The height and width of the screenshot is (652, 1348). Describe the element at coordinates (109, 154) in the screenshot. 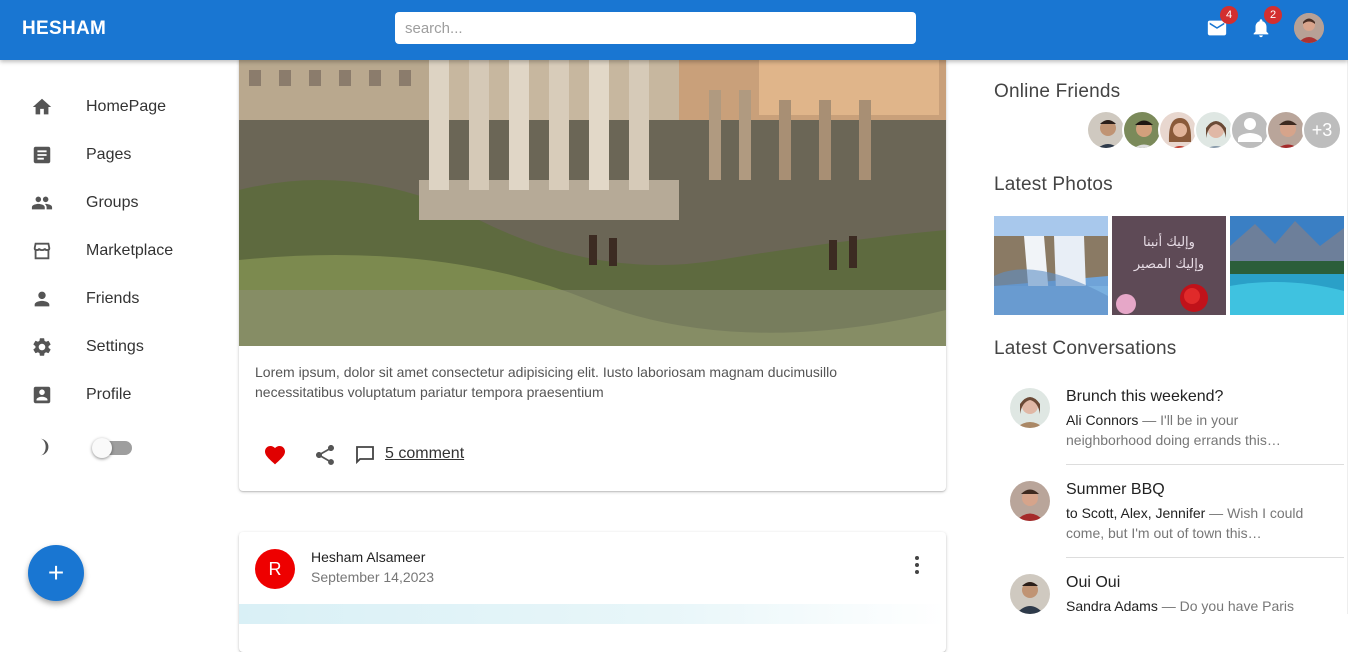

I see `sidebar-item-label: Pages` at that location.